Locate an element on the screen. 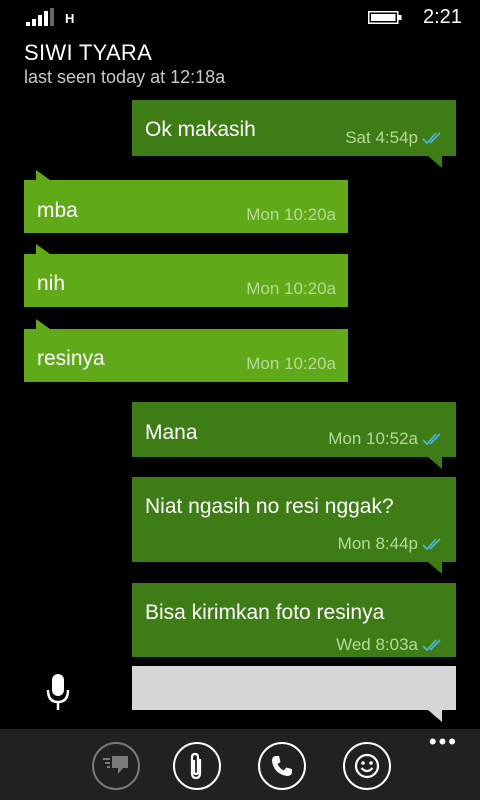 Image resolution: width=480 pixels, height=800 pixels. message-bubble-outgoing: Ok makasih Sat 4:54p is located at coordinates (294, 134).